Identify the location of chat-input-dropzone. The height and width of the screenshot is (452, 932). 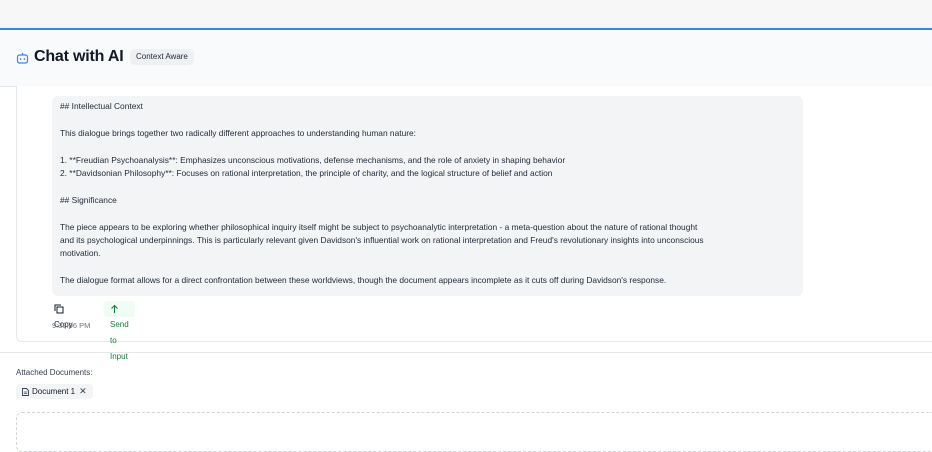
(474, 432).